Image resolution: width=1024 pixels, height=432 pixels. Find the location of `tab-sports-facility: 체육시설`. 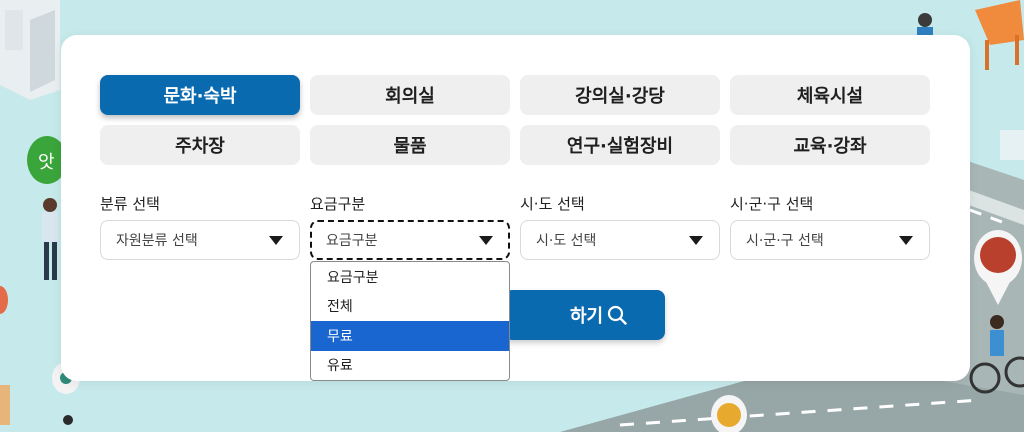

tab-sports-facility: 체육시설 is located at coordinates (830, 95).